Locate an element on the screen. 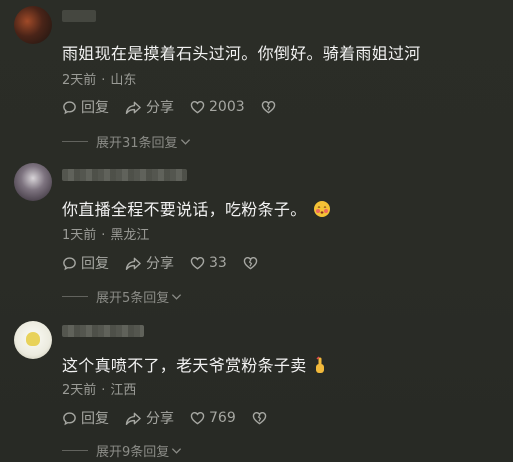 The width and height of the screenshot is (513, 462). comment-actions: 回复 分享 2003 is located at coordinates (179, 107).